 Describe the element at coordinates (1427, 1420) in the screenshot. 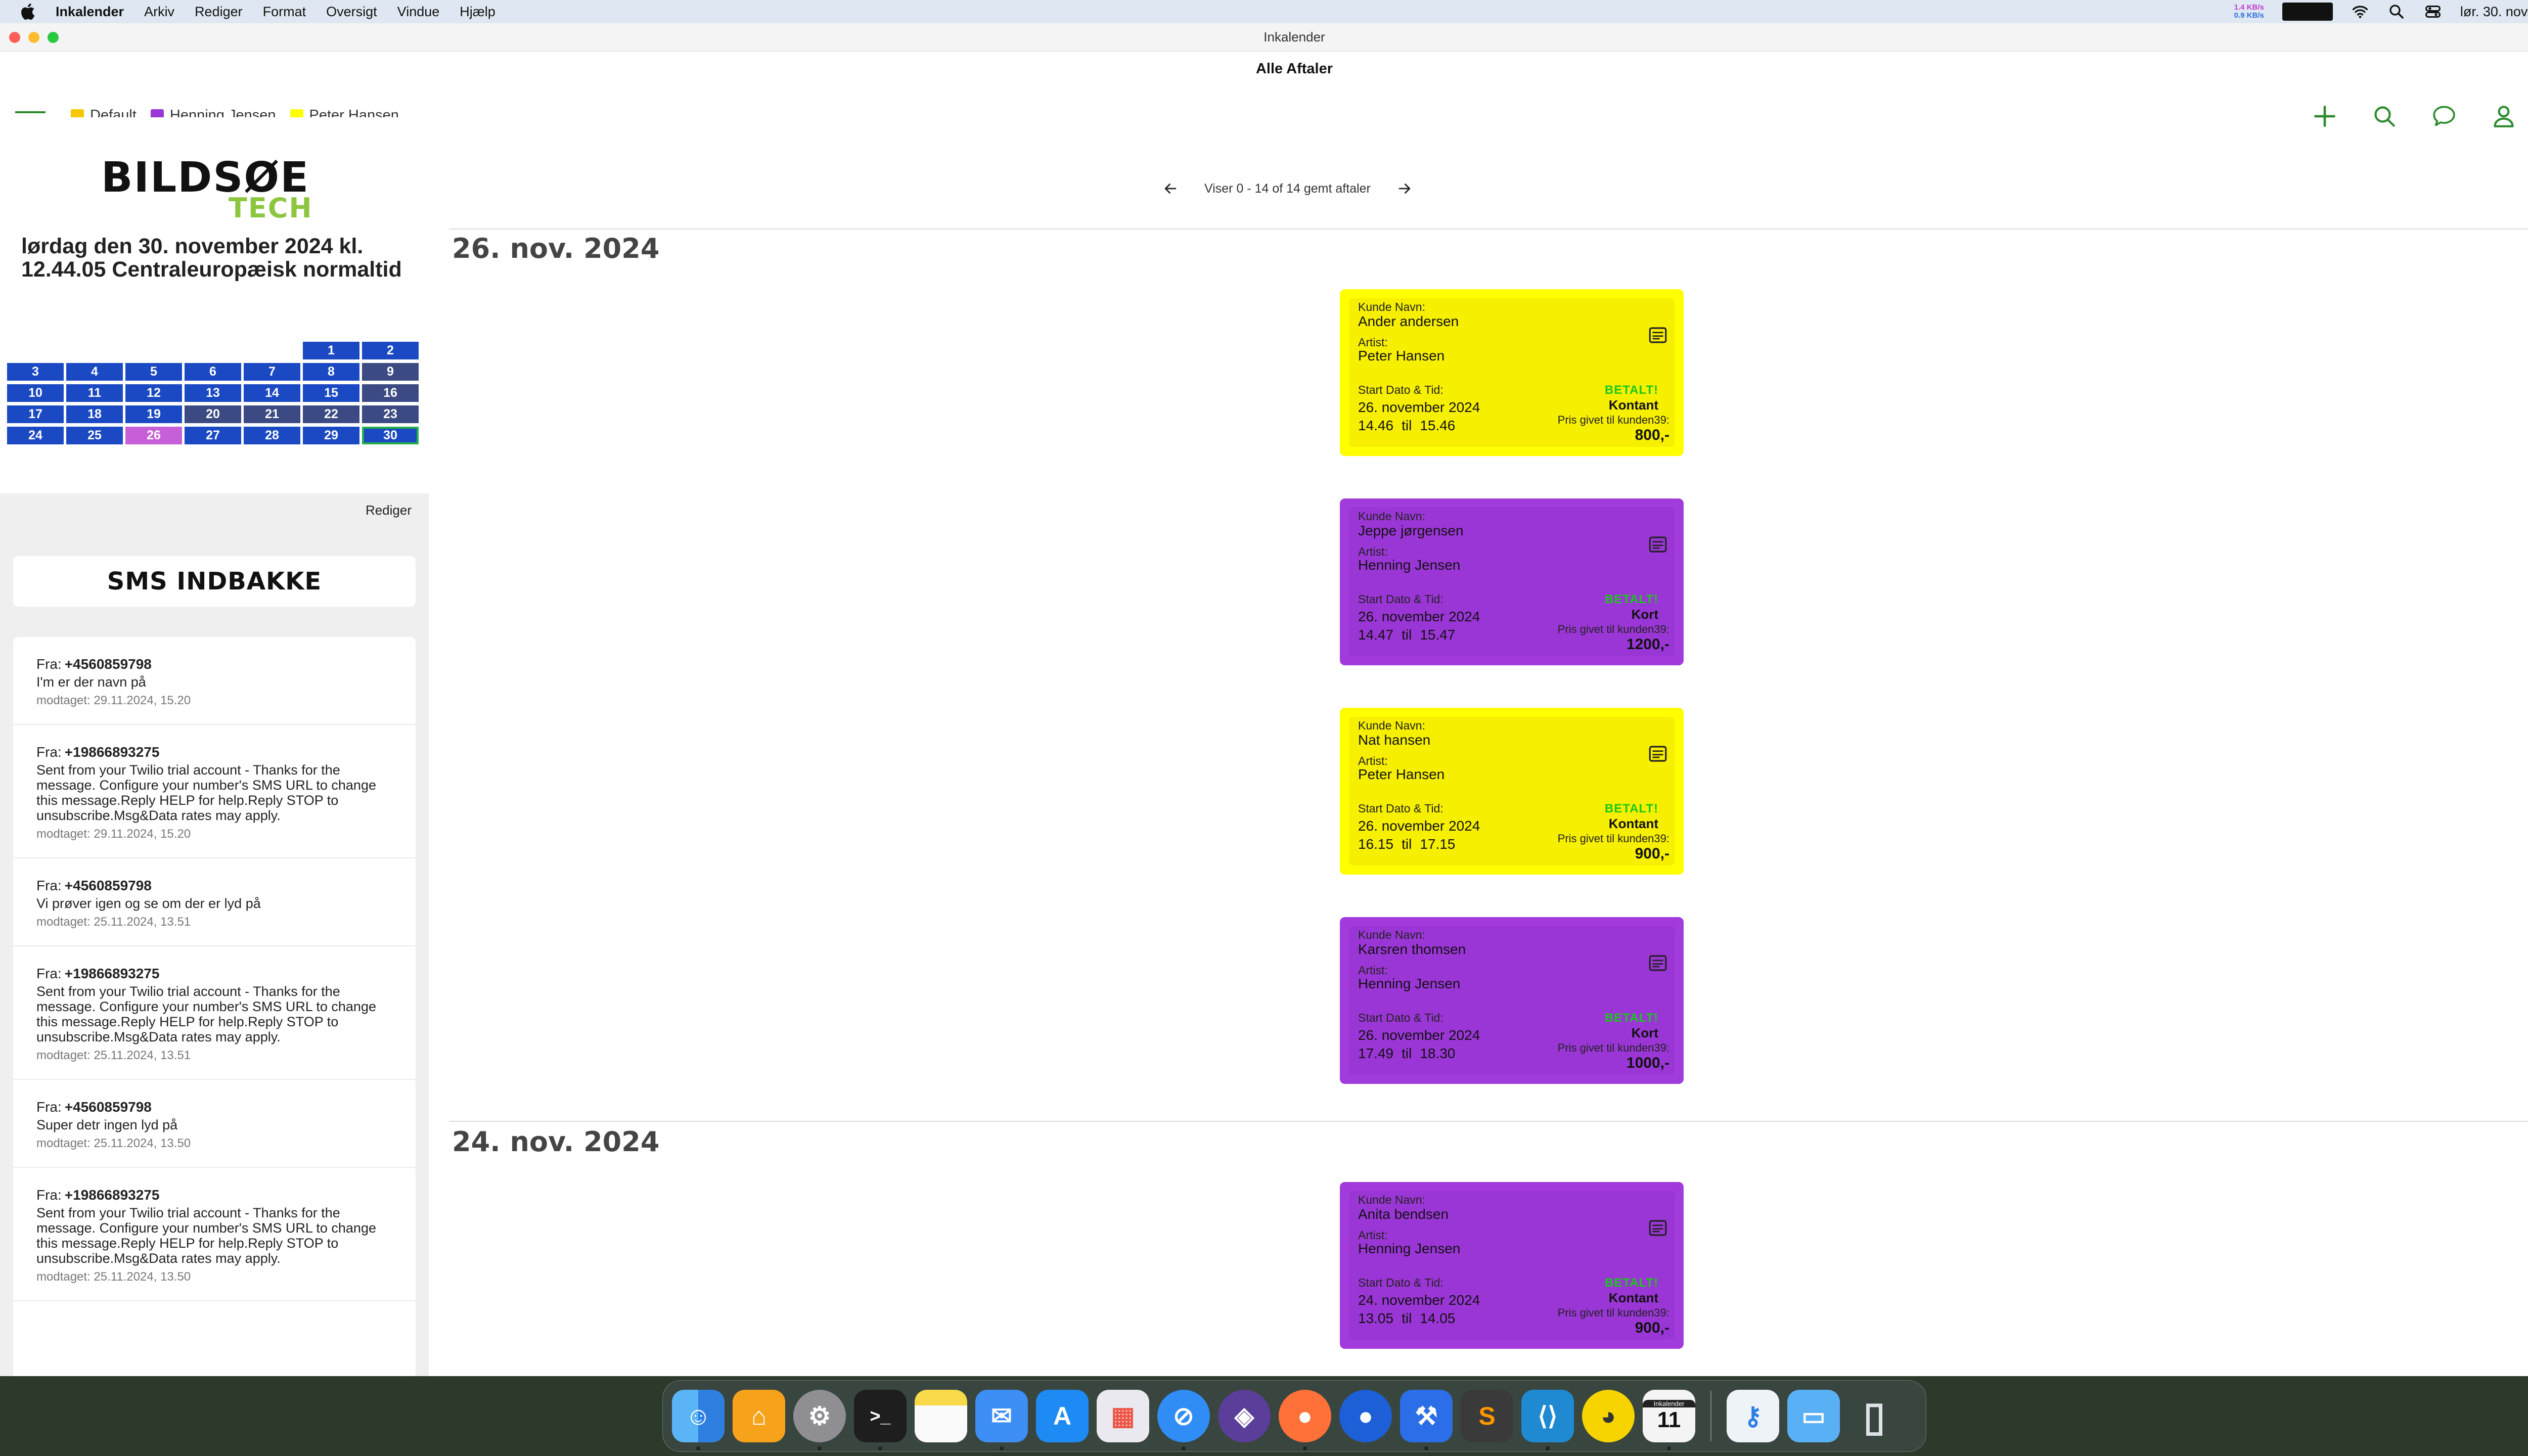

I see `xcode-icon: ⚒` at that location.